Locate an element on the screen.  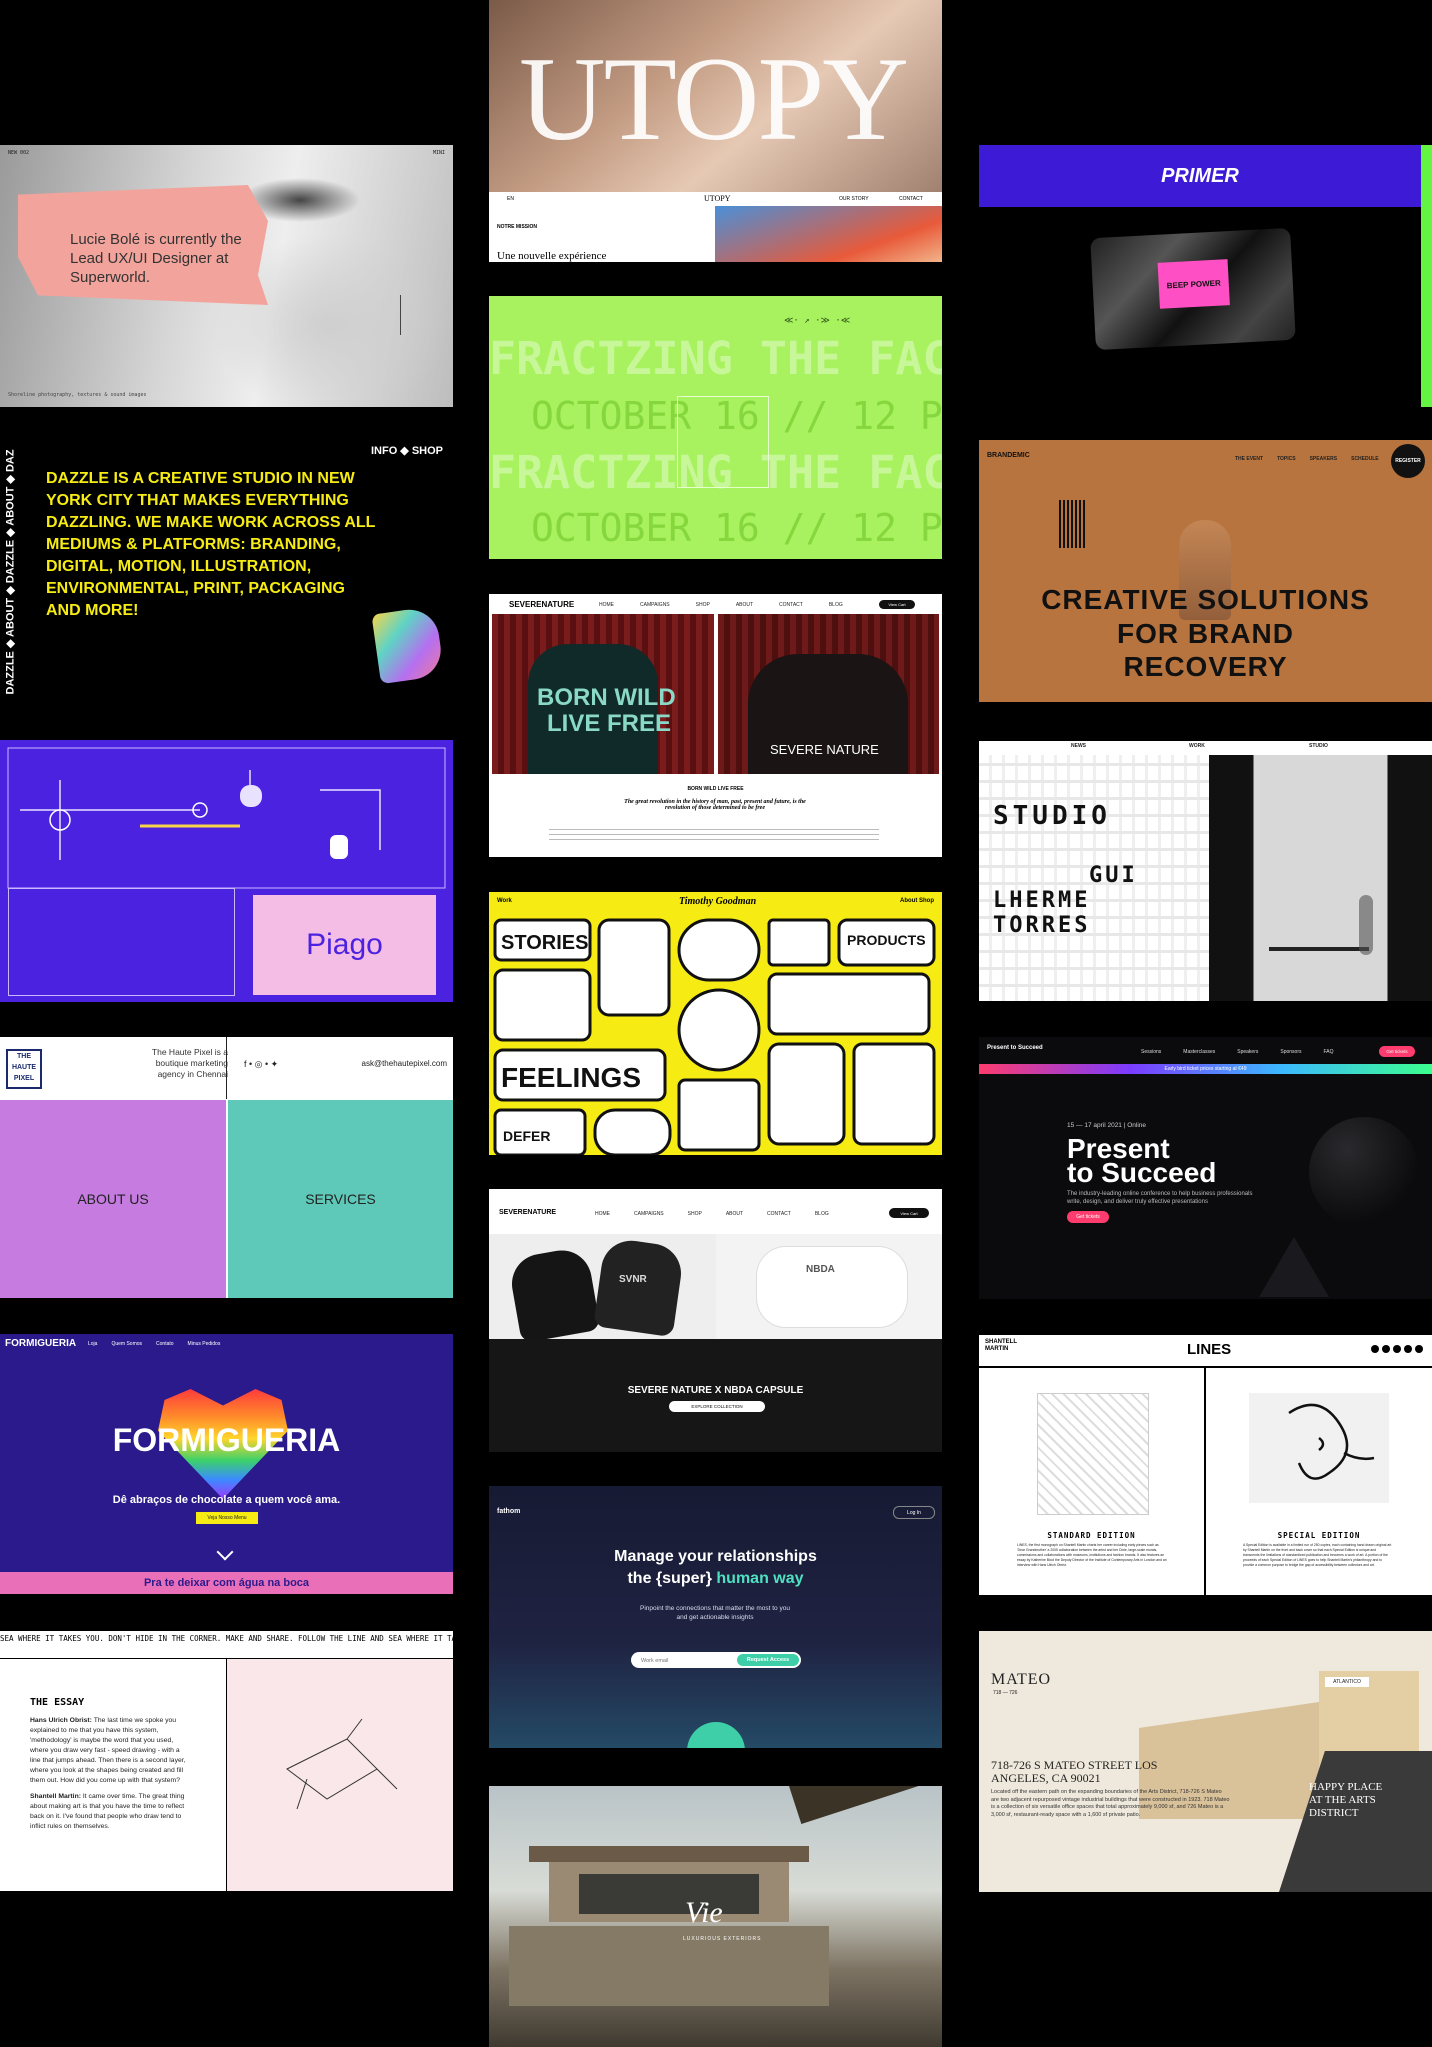
haute-logo-l1: THE is located at coordinates (24, 1056).